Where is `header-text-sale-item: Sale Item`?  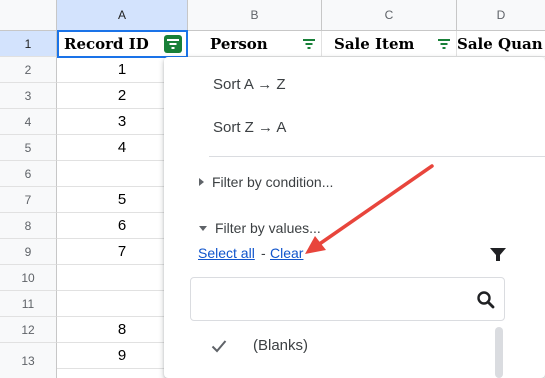 header-text-sale-item: Sale Item is located at coordinates (374, 43).